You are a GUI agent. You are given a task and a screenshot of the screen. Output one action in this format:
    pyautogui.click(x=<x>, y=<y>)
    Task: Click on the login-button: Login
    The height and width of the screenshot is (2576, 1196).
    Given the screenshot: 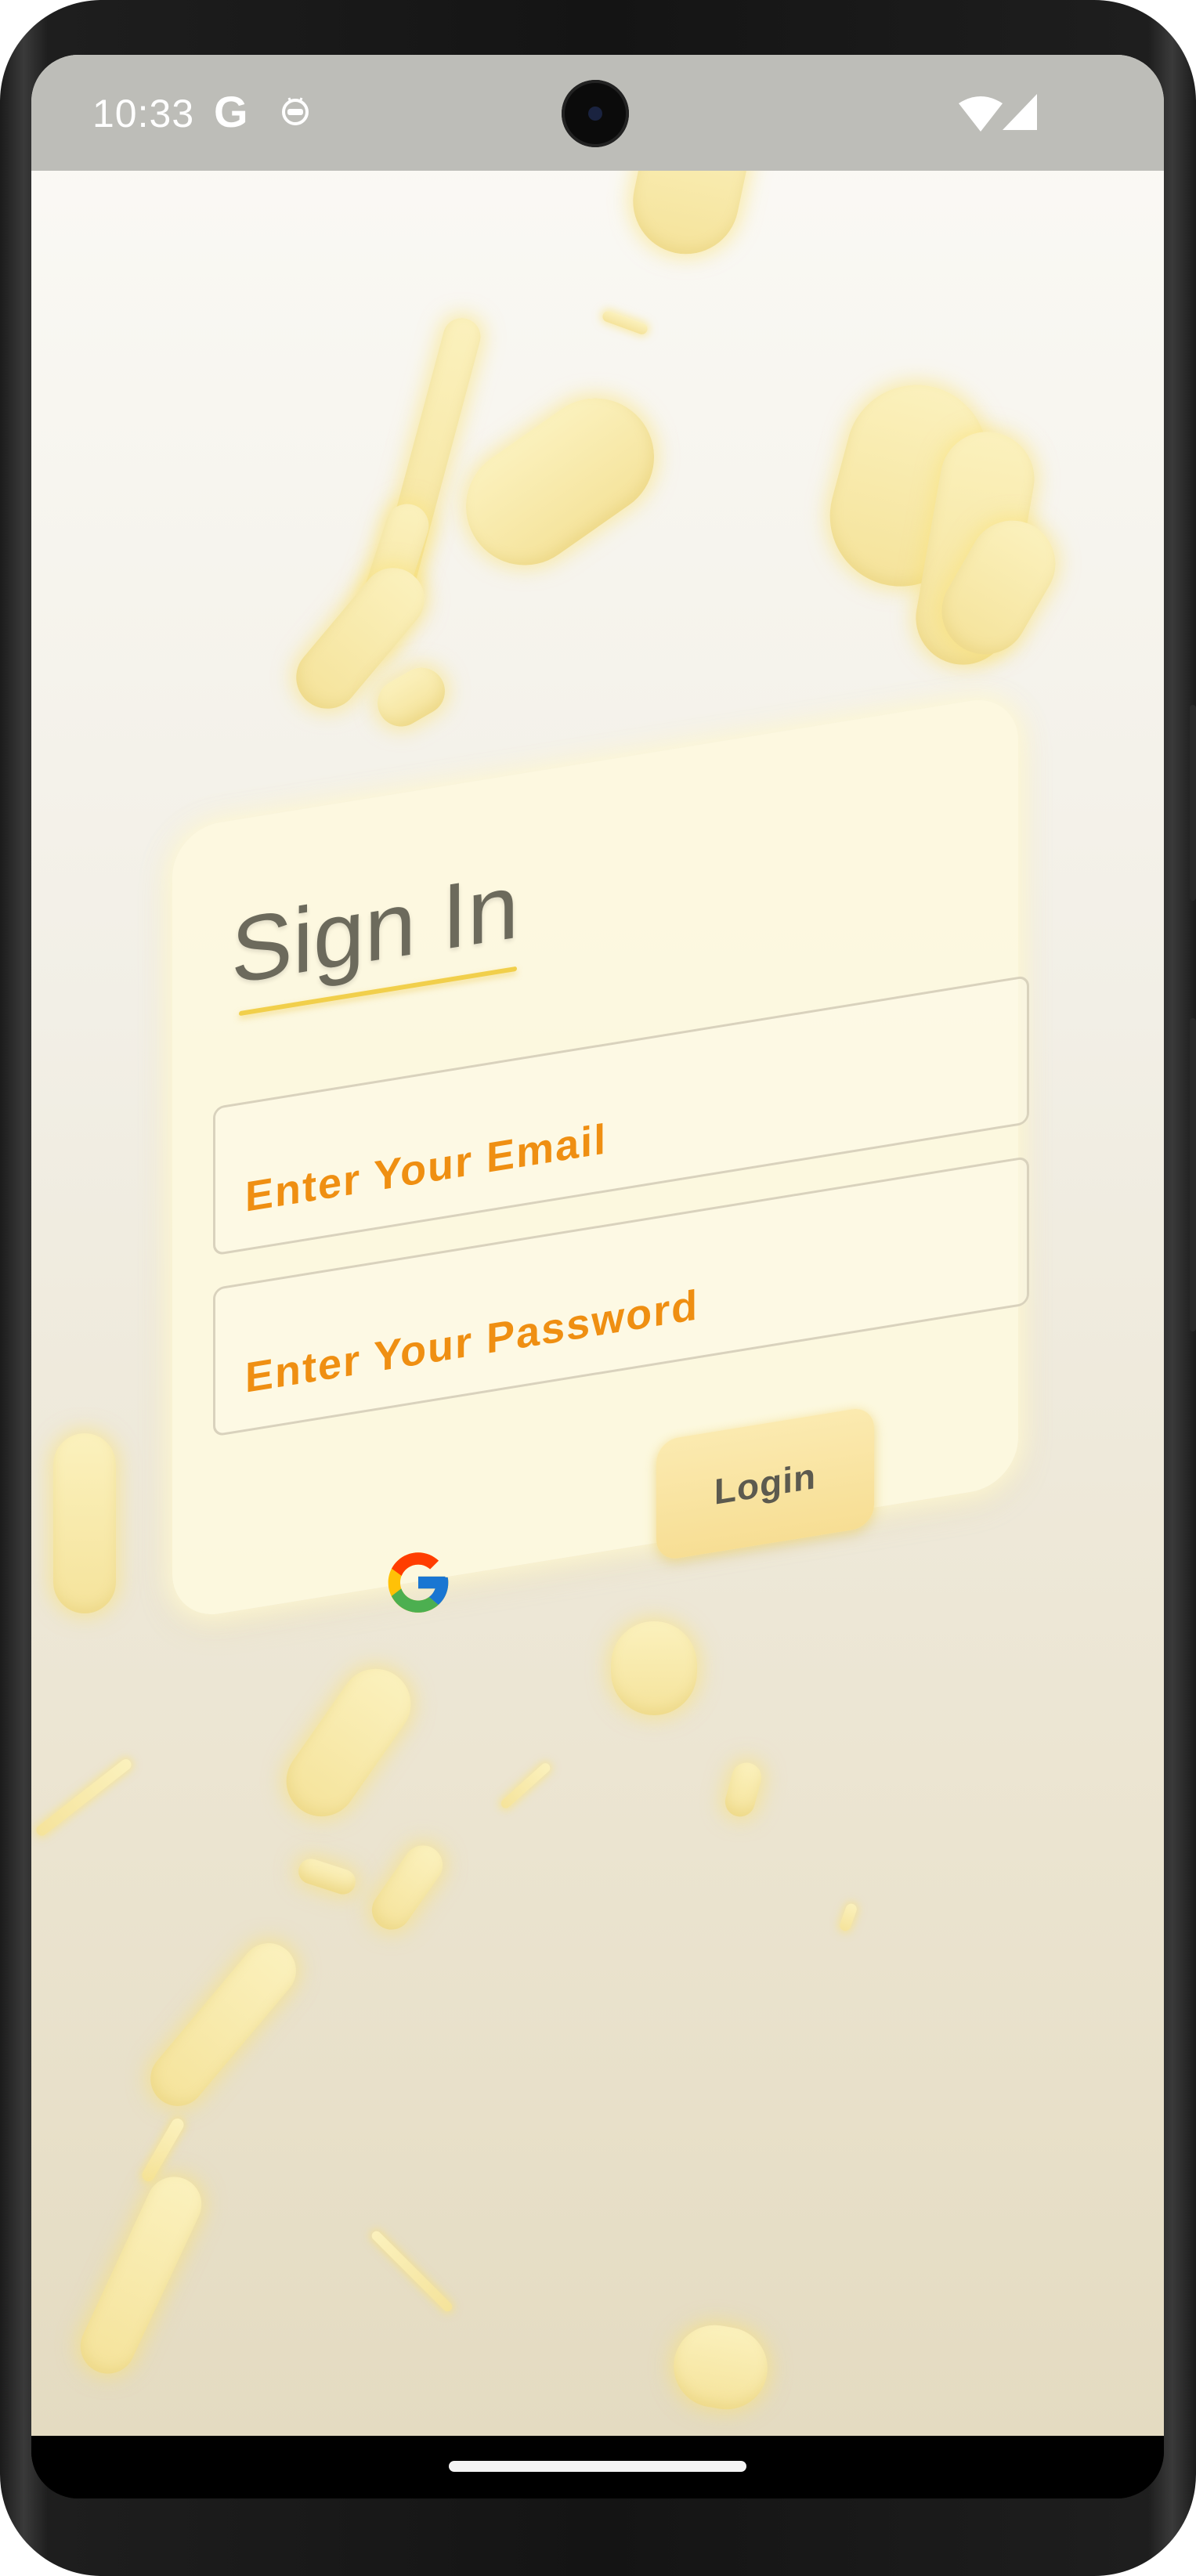 What is the action you would take?
    pyautogui.click(x=765, y=1483)
    